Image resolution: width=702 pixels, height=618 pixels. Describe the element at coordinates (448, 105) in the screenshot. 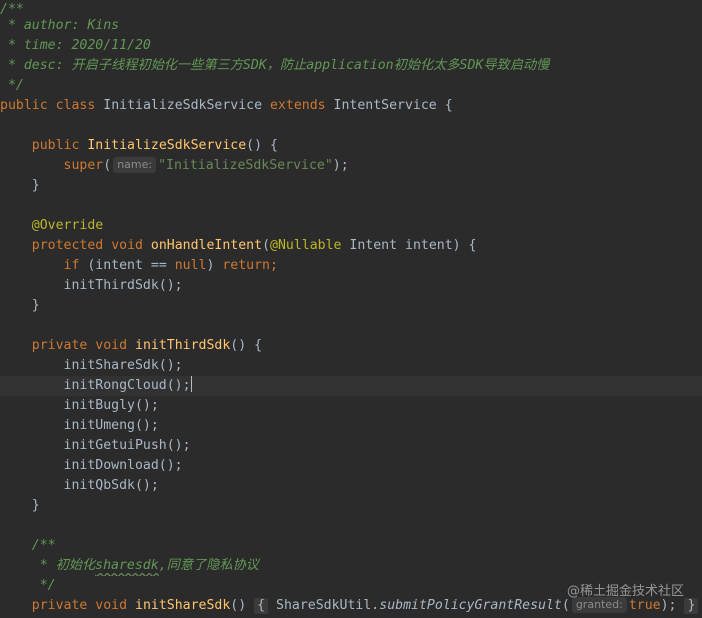

I see `brace: {` at that location.